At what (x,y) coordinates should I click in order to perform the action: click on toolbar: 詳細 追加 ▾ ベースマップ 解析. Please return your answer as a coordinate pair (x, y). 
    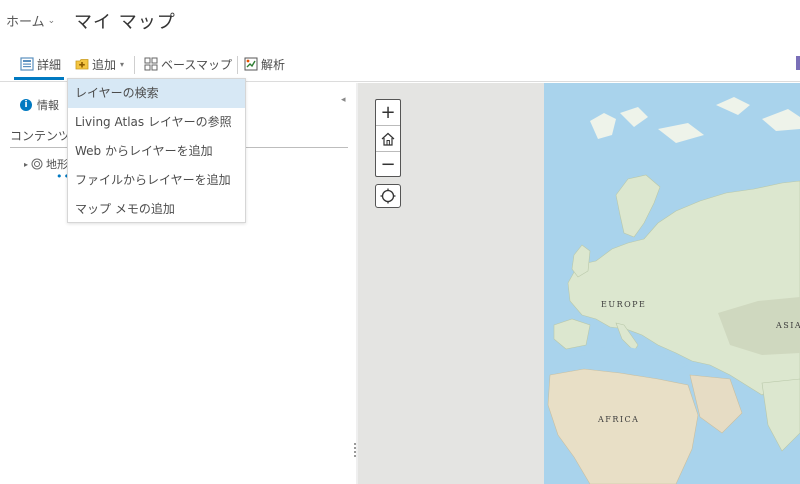
    Looking at the image, I should click on (400, 64).